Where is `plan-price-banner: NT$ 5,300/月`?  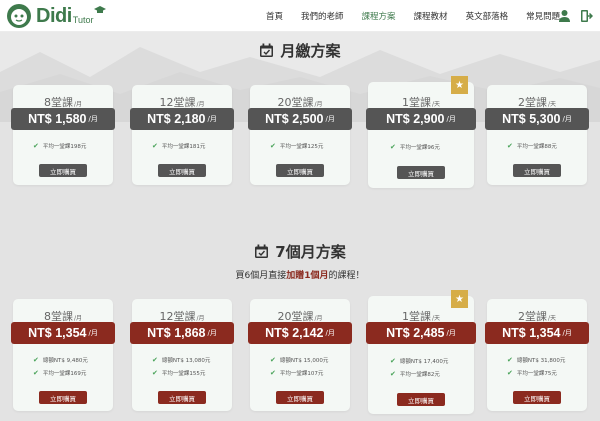 plan-price-banner: NT$ 5,300/月 is located at coordinates (537, 119).